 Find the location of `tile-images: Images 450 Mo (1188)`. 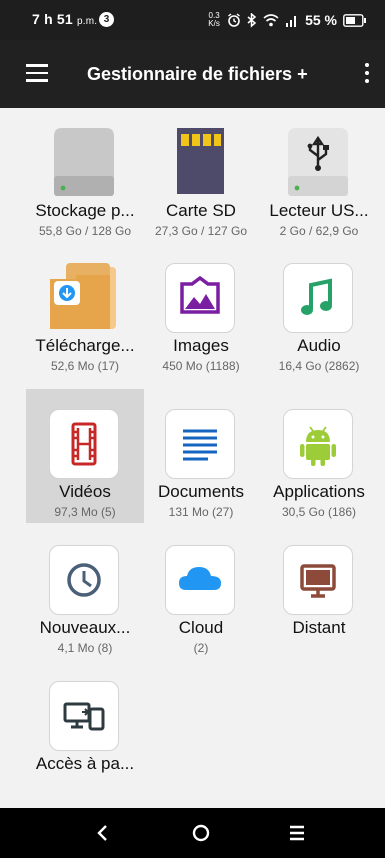

tile-images: Images 450 Mo (1188) is located at coordinates (201, 310).